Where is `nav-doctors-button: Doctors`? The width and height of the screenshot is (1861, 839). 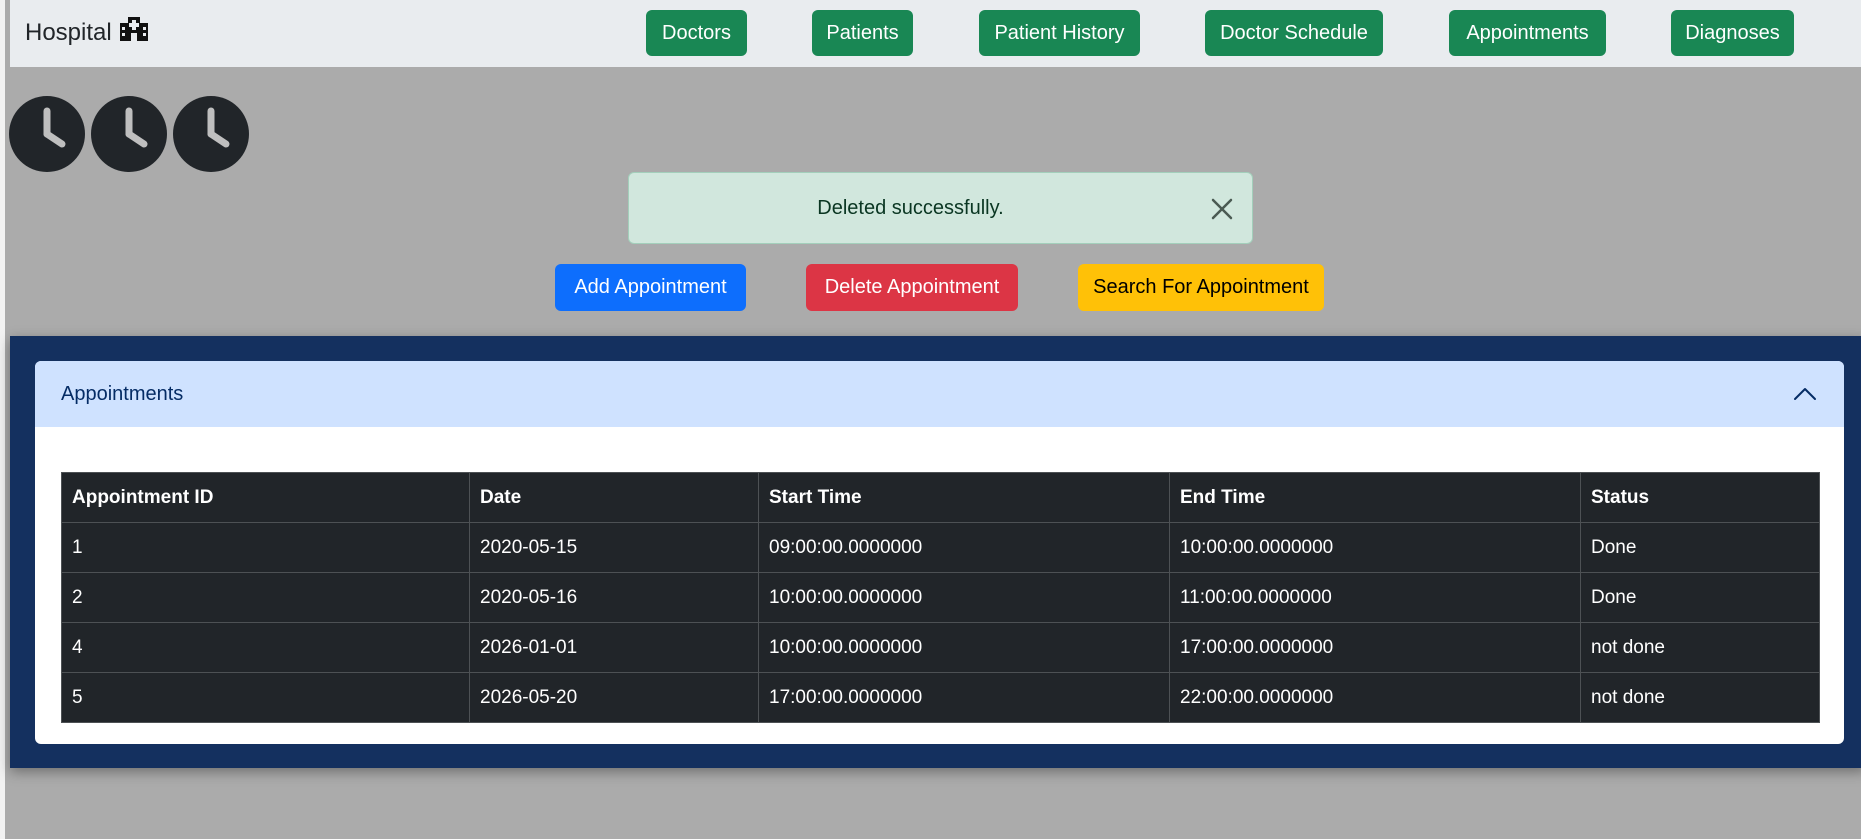
nav-doctors-button: Doctors is located at coordinates (696, 33).